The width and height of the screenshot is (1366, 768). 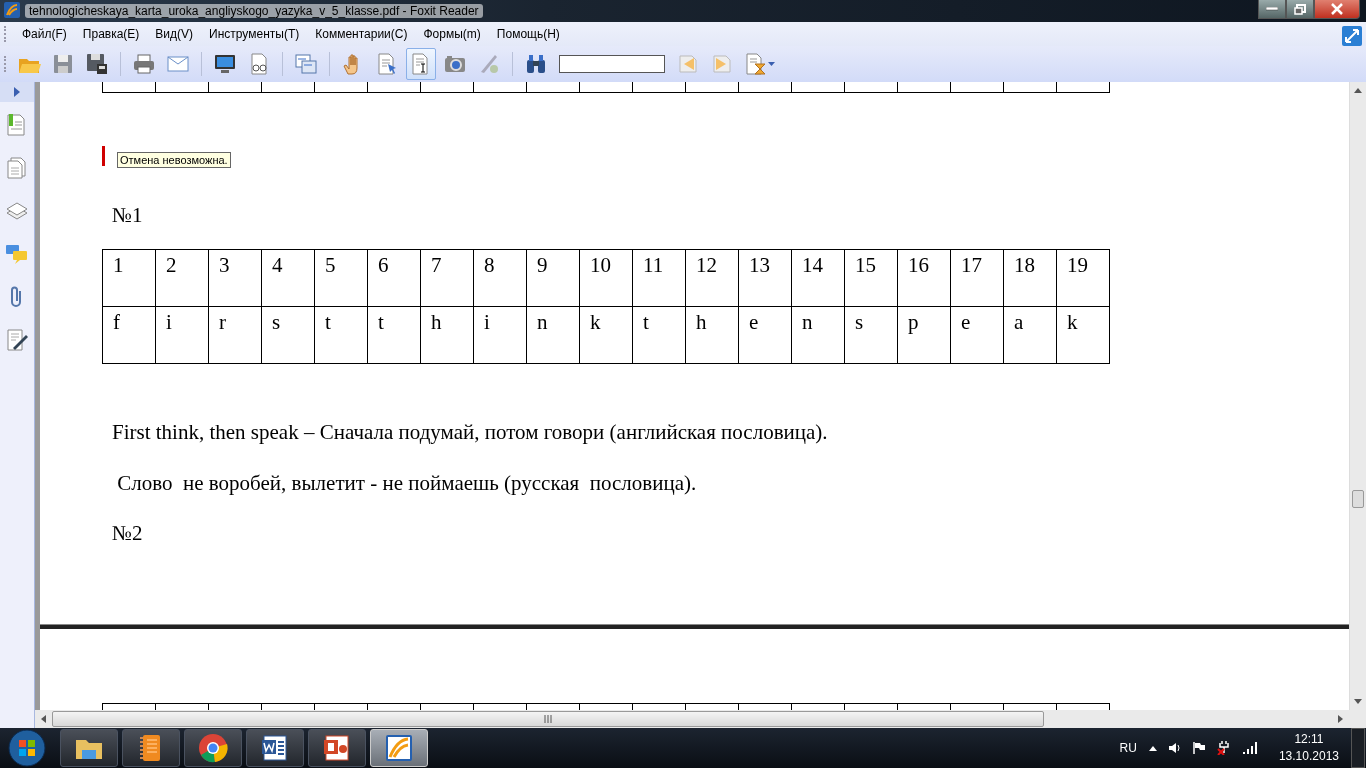 I want to click on menu-item: Формы(m), so click(x=452, y=34).